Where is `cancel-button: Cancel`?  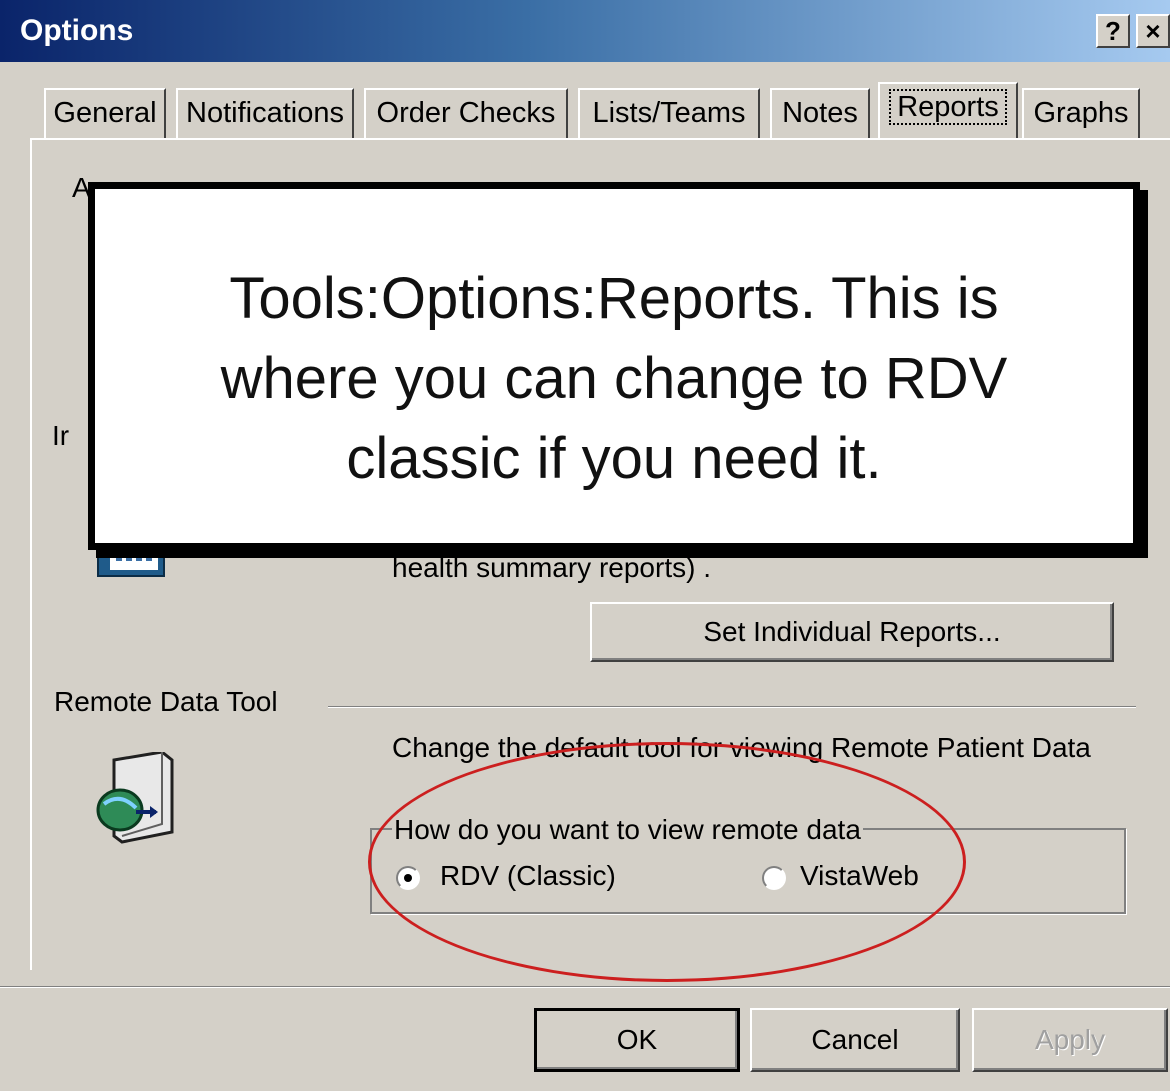
cancel-button: Cancel is located at coordinates (855, 1040).